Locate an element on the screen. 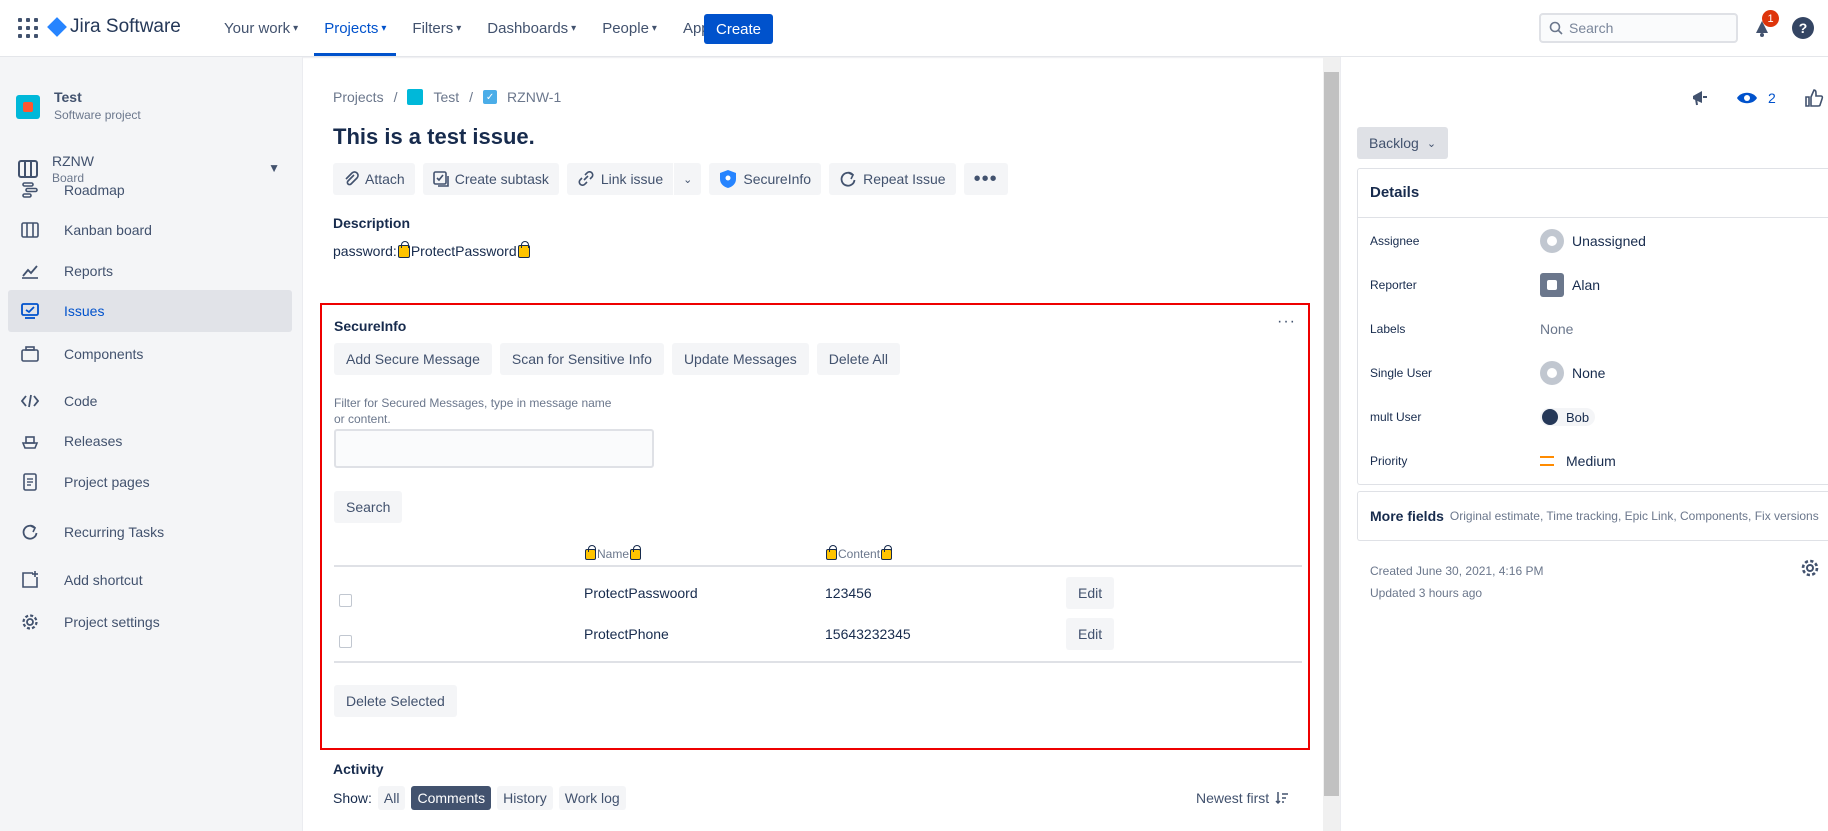 This screenshot has height=831, width=1828. more-icon: ··· is located at coordinates (1286, 322).